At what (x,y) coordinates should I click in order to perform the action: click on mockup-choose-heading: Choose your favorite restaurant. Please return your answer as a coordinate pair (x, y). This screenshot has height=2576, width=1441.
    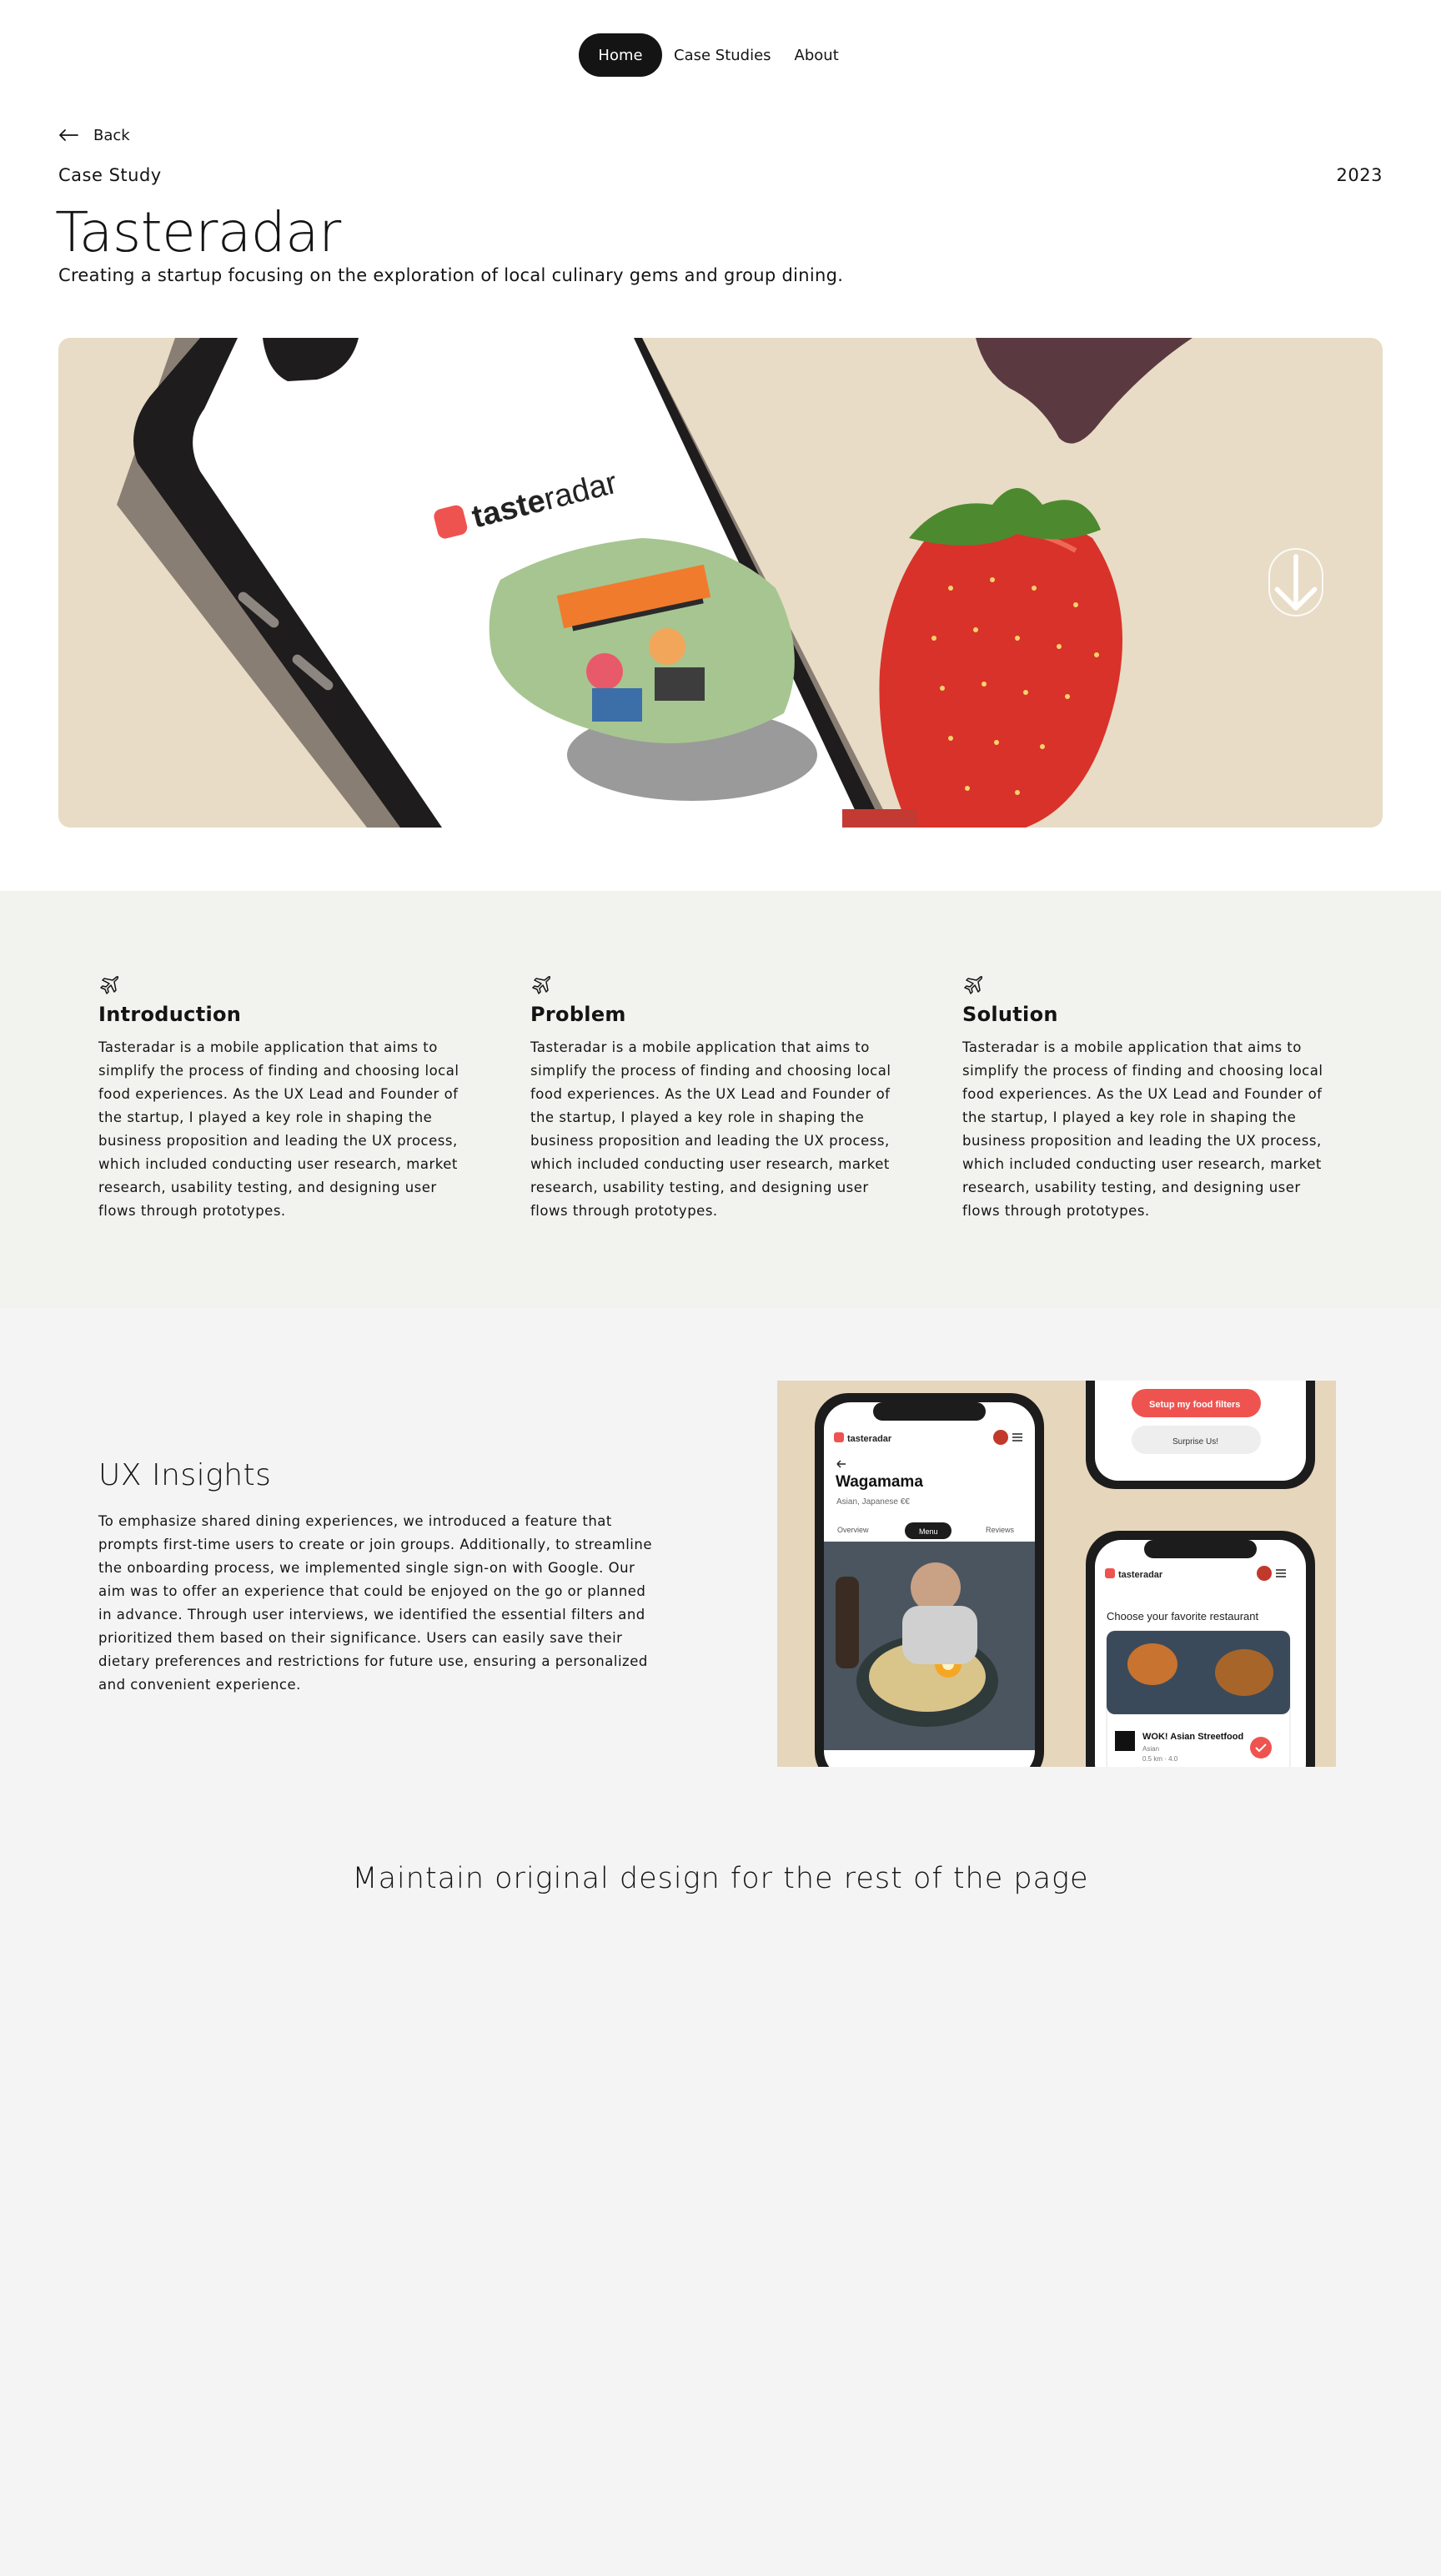
    Looking at the image, I should click on (1182, 1616).